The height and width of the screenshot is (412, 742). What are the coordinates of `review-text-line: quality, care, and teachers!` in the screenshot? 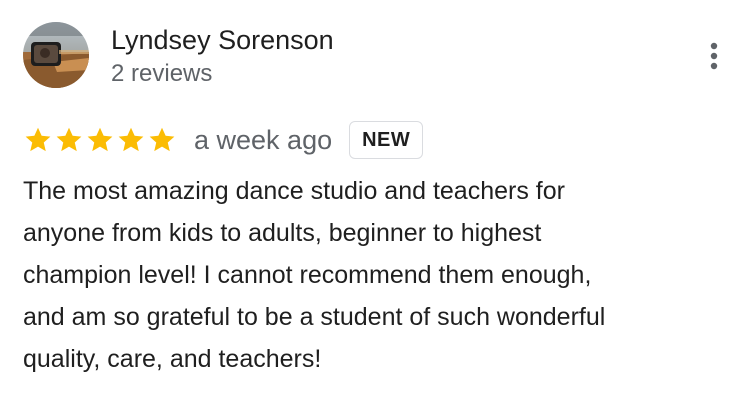 It's located at (172, 359).